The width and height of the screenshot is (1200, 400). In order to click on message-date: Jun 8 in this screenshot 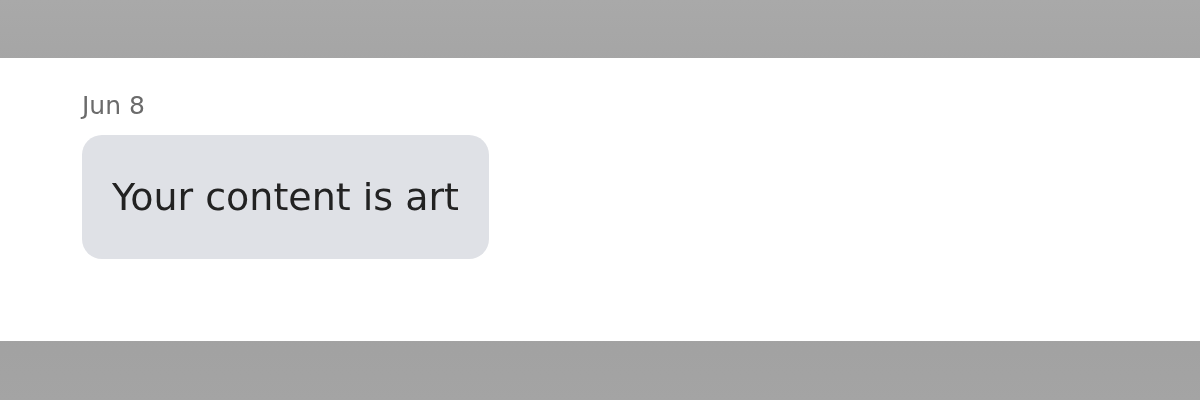, I will do `click(113, 106)`.